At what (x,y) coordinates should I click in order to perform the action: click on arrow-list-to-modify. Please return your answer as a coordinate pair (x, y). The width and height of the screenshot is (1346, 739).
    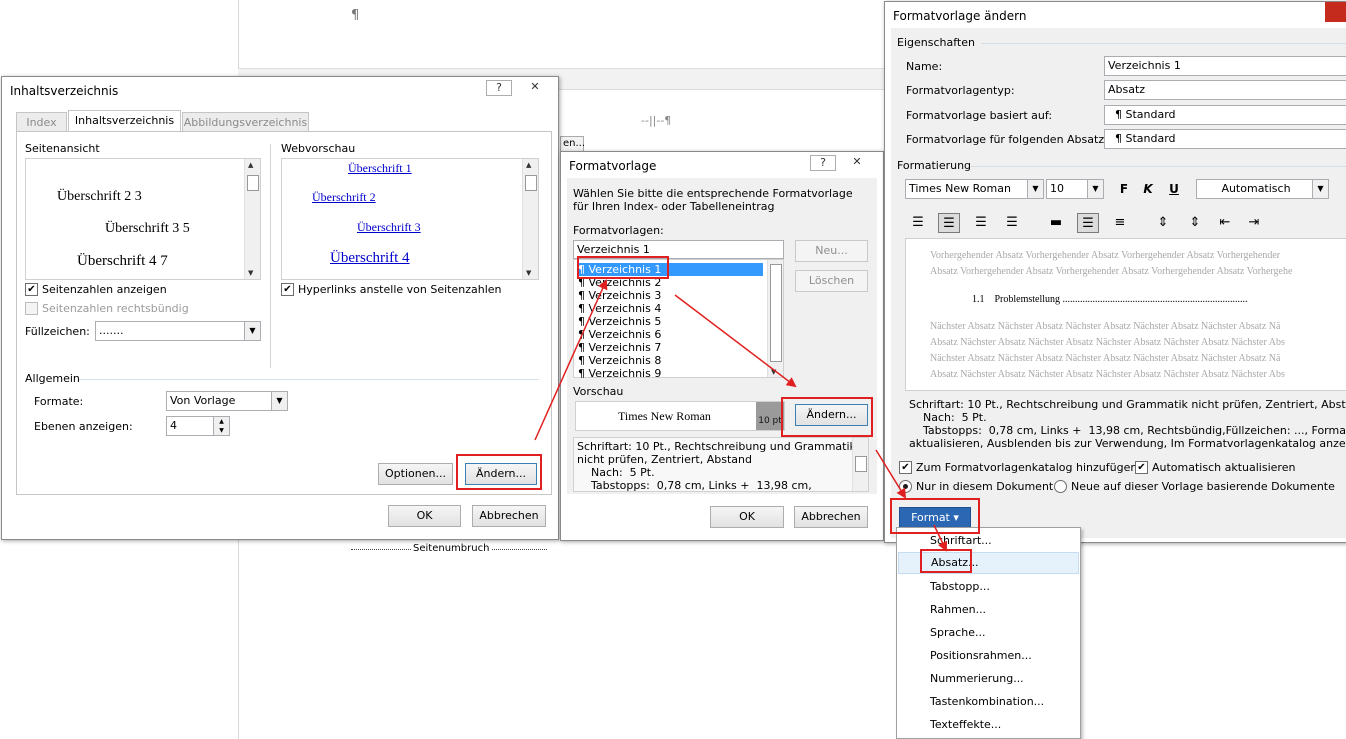
    Looking at the image, I should click on (735, 341).